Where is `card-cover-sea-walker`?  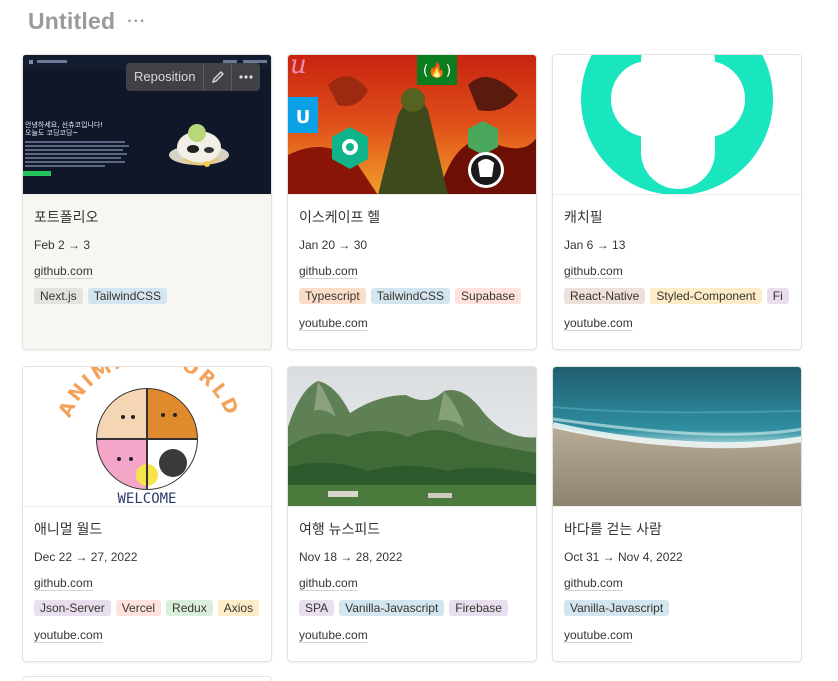 card-cover-sea-walker is located at coordinates (677, 437).